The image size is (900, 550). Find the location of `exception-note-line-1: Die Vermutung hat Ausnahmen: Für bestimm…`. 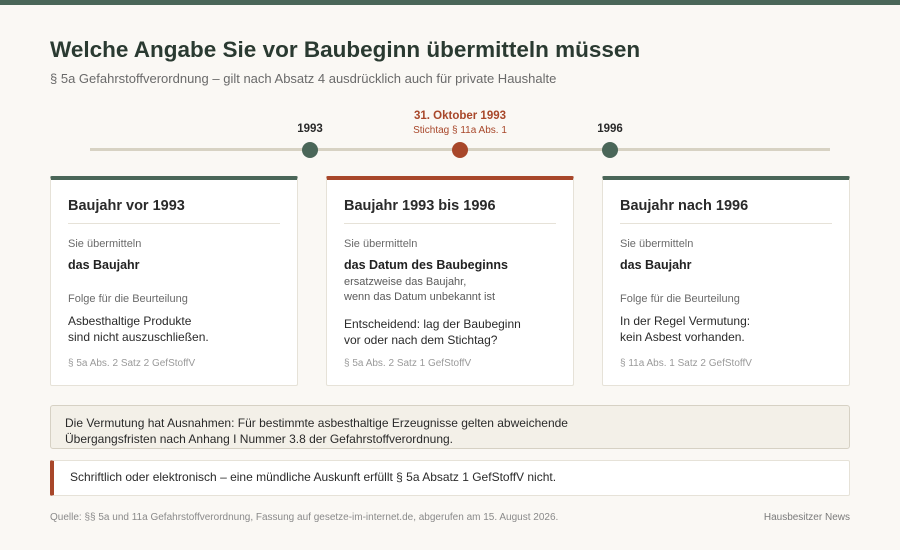

exception-note-line-1: Die Vermutung hat Ausnahmen: Für bestimm… is located at coordinates (316, 423).